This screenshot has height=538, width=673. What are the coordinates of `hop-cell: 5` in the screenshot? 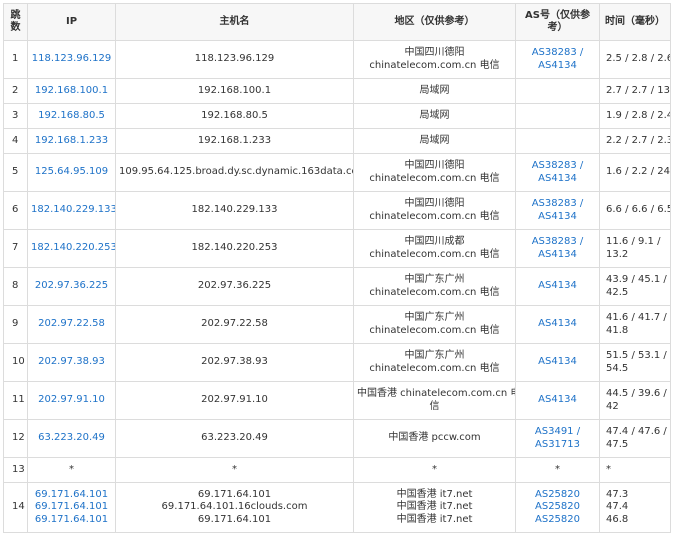 It's located at (15, 172).